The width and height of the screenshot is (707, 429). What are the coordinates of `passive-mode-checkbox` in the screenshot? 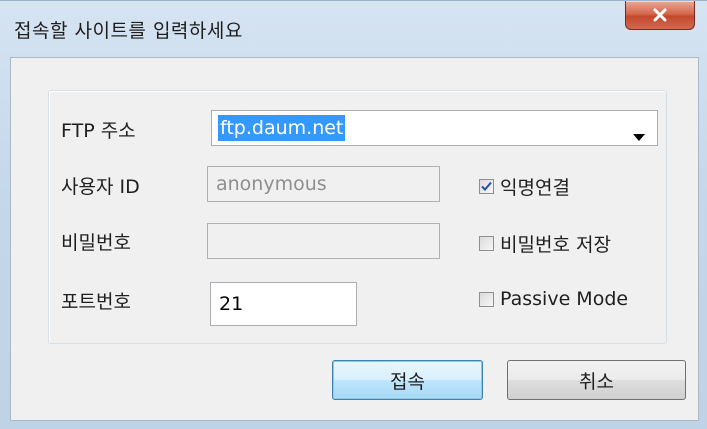 It's located at (486, 299).